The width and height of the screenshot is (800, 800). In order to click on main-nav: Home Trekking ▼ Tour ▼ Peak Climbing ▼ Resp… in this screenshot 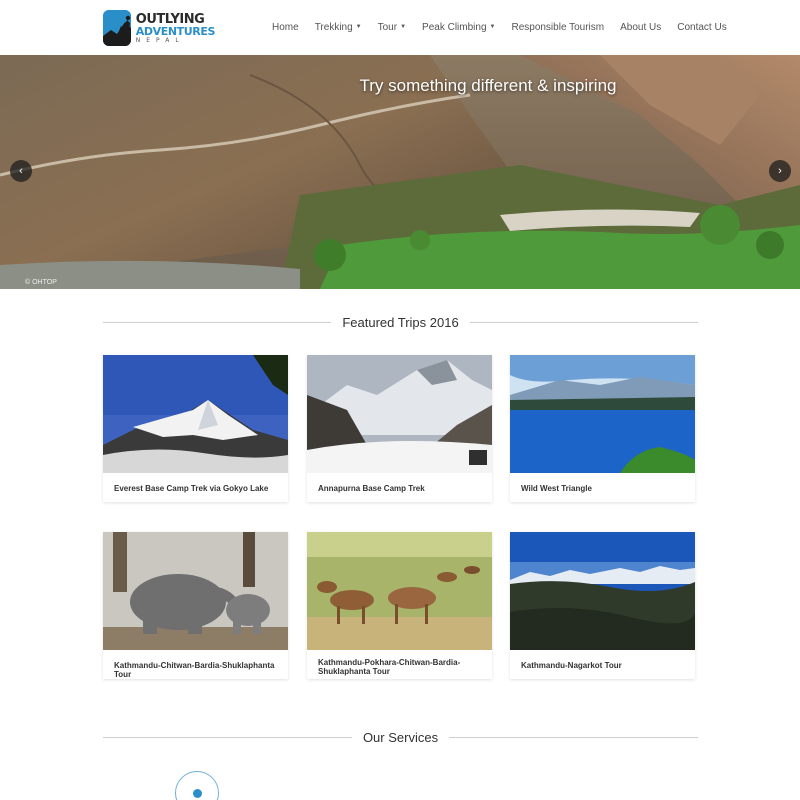, I will do `click(507, 27)`.